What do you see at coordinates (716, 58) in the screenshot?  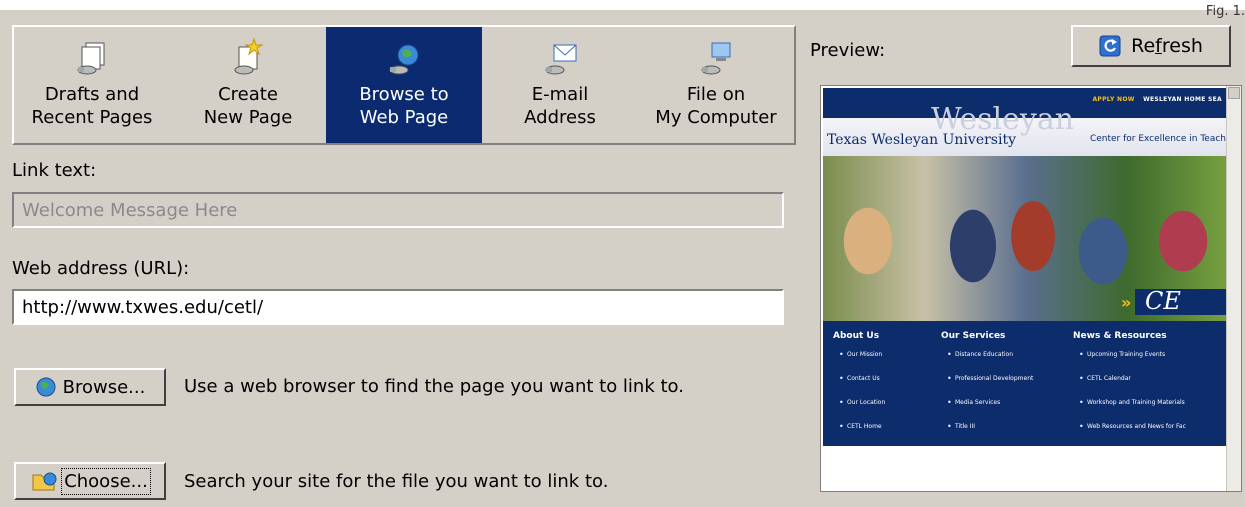 I see `computer-file-icon` at bounding box center [716, 58].